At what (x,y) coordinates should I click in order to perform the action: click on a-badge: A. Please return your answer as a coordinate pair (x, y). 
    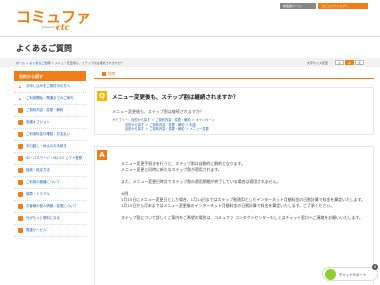
    Looking at the image, I should click on (102, 155).